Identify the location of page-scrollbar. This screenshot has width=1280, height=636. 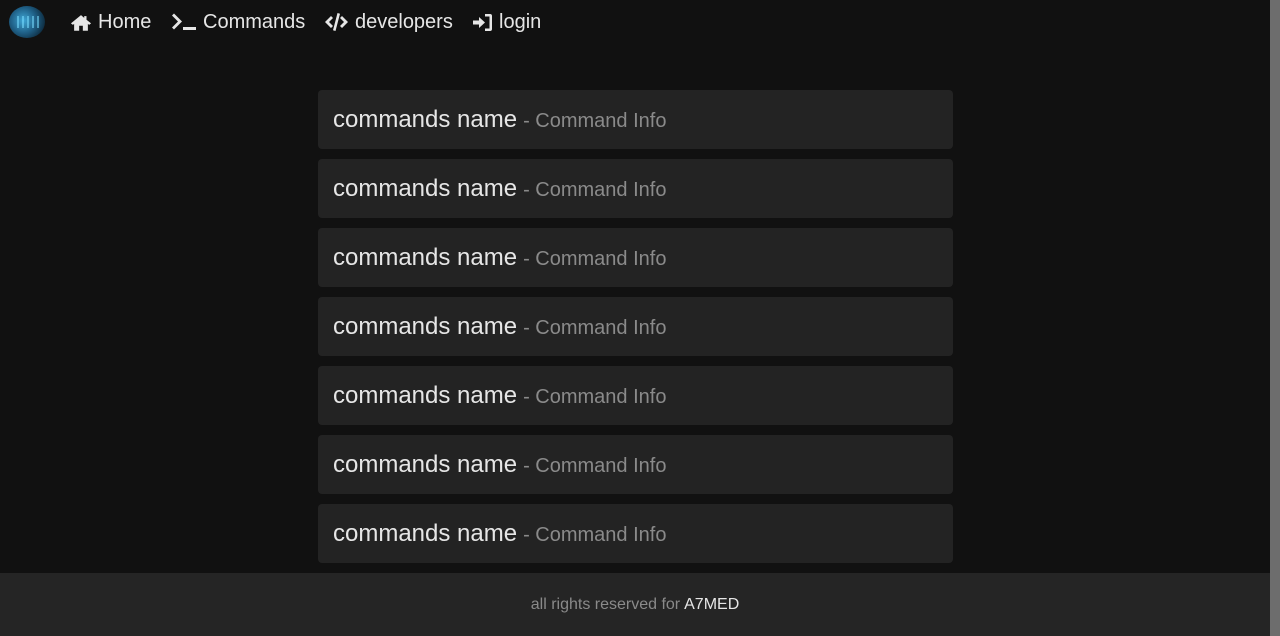
(1275, 318).